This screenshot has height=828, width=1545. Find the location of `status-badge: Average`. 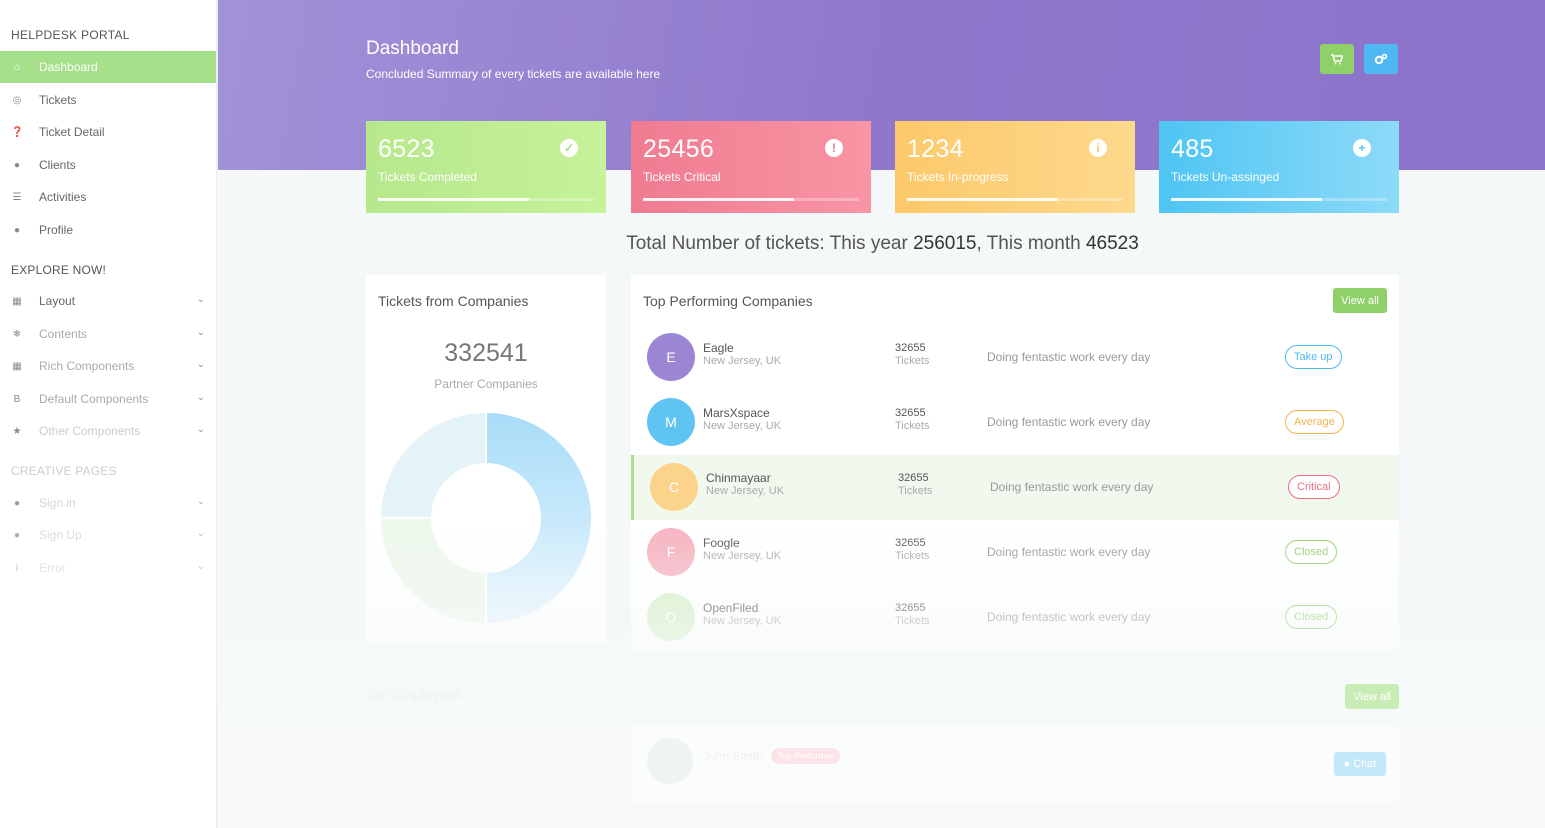

status-badge: Average is located at coordinates (1314, 422).